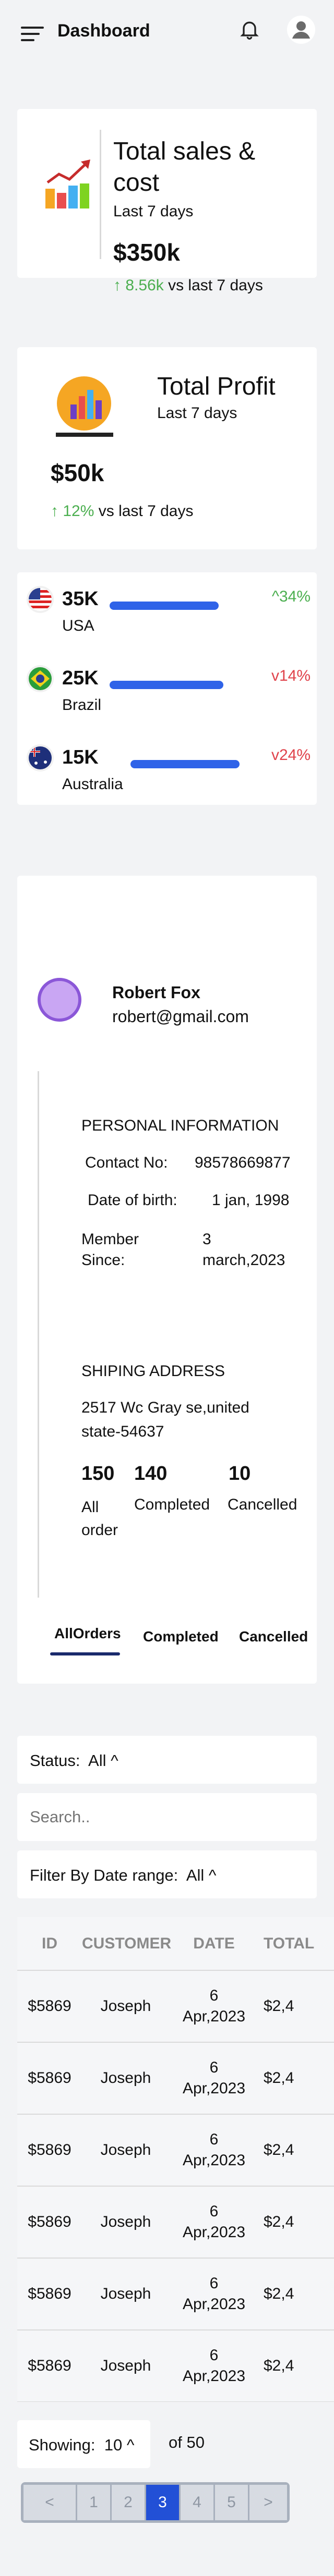 The width and height of the screenshot is (334, 2576). What do you see at coordinates (82, 705) in the screenshot?
I see `country-name: Brazil` at bounding box center [82, 705].